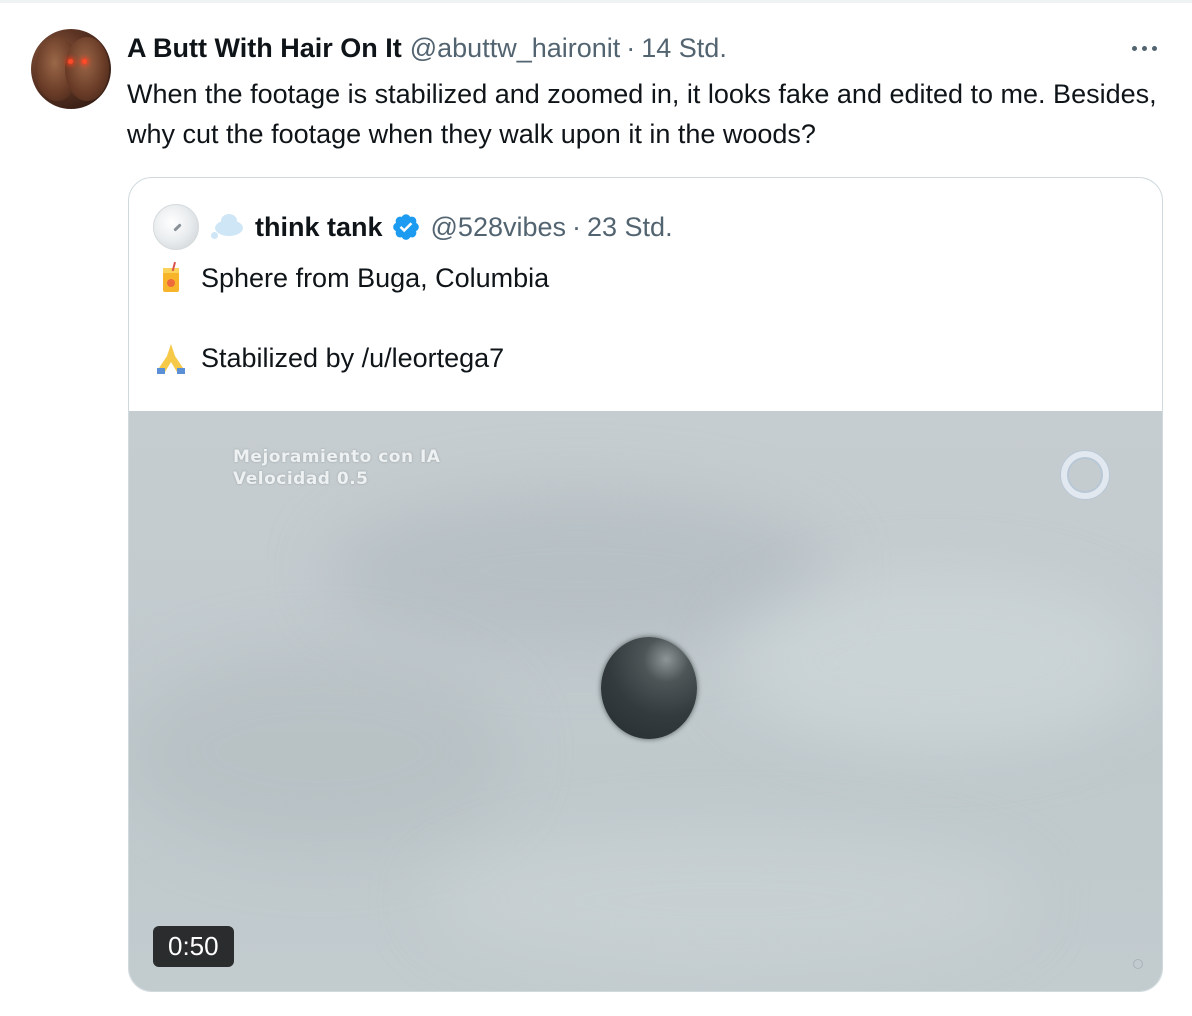 This screenshot has width=1192, height=1016. Describe the element at coordinates (684, 48) in the screenshot. I see `tweet-timestamp: 14 Std.` at that location.